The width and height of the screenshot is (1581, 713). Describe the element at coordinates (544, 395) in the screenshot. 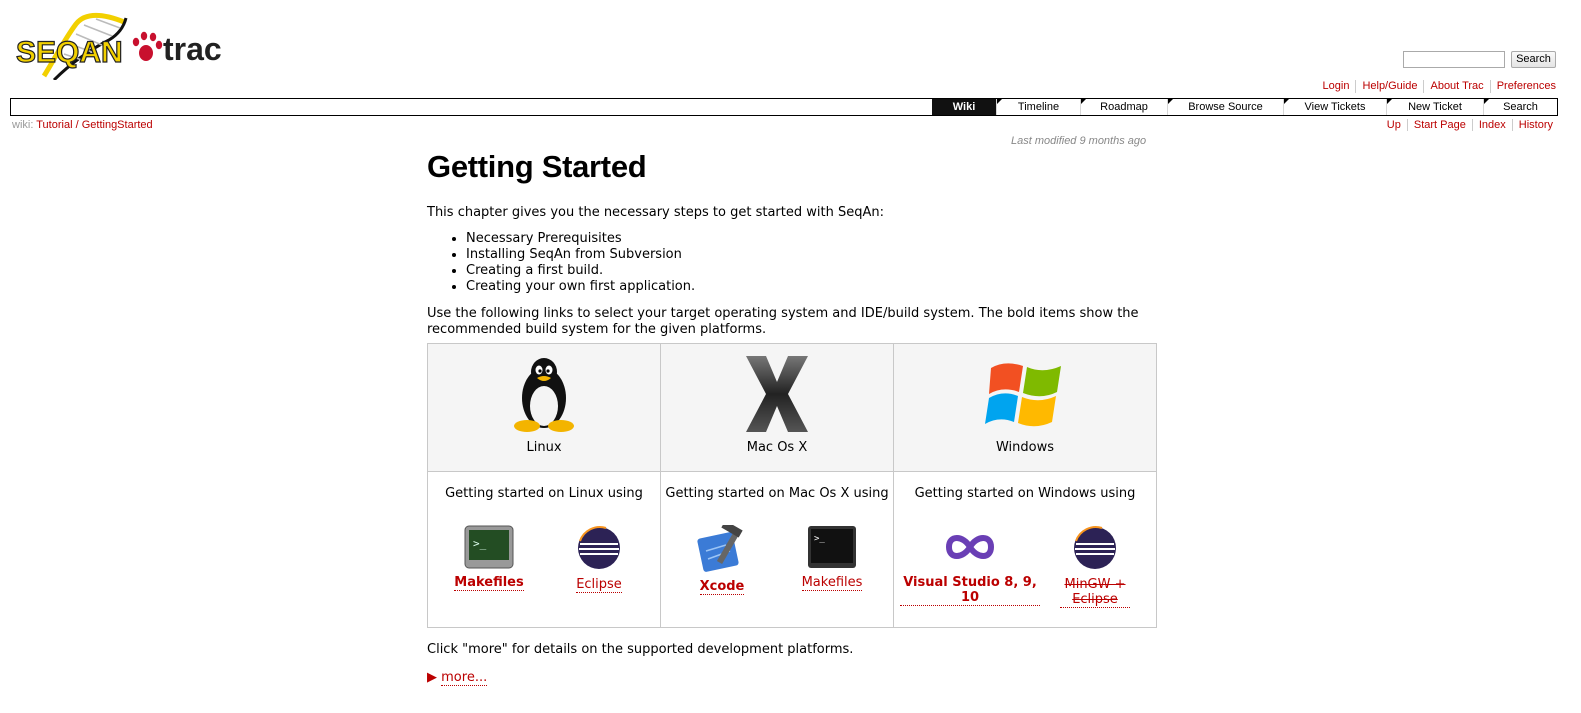

I see `tux-penguin-icon` at that location.